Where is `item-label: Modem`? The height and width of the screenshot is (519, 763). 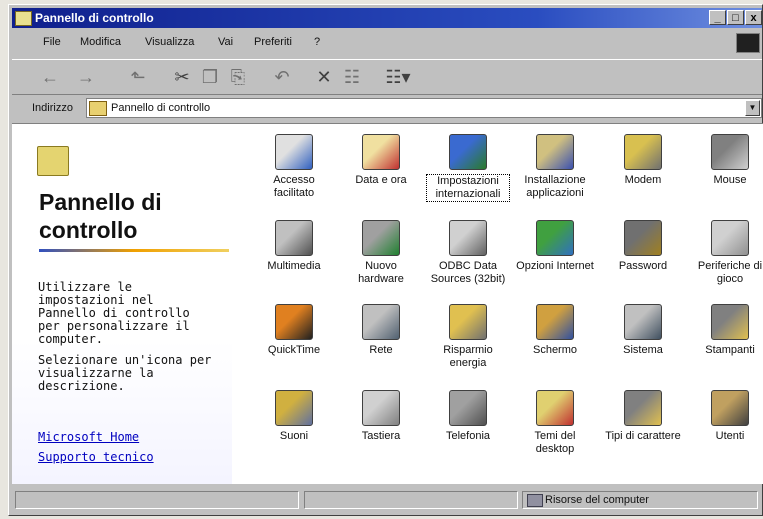
item-label: Modem is located at coordinates (643, 180).